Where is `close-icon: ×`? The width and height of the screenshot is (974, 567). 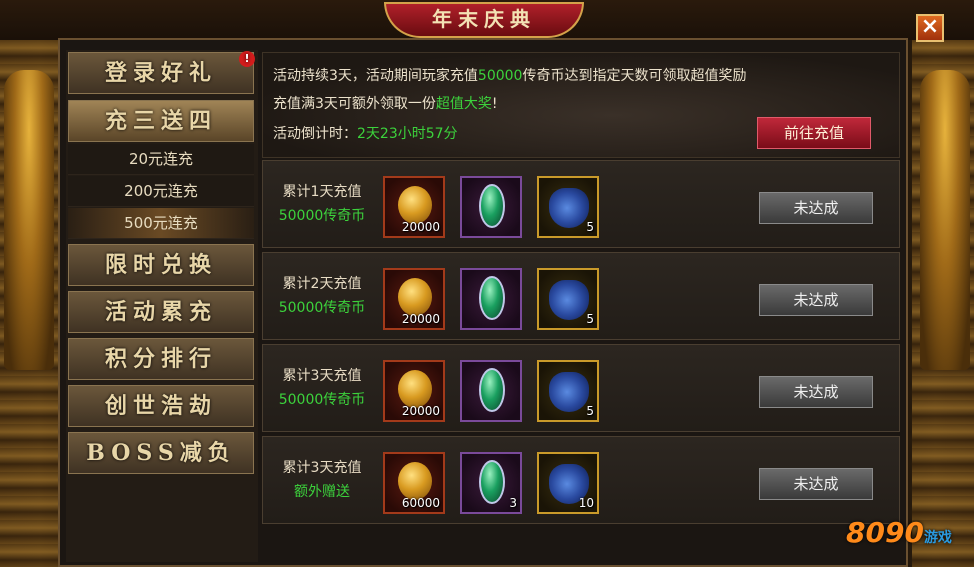
close-icon: × is located at coordinates (930, 26).